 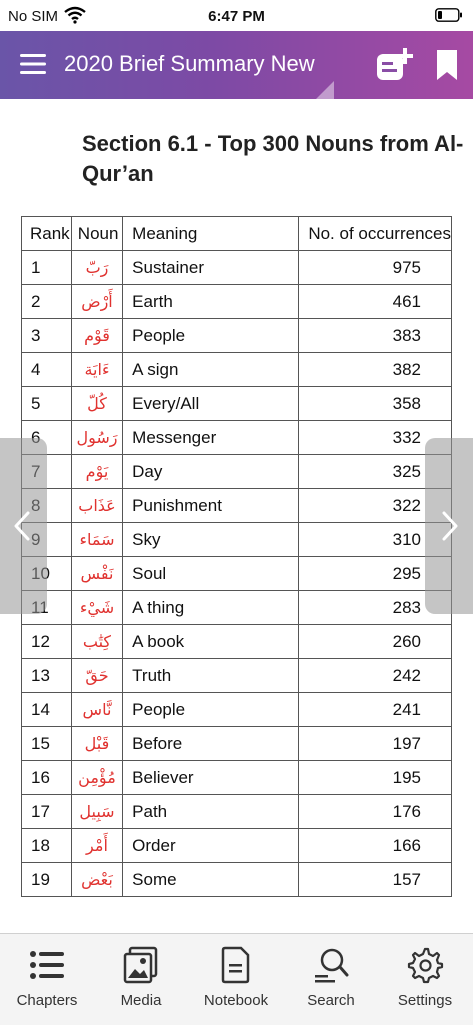 I want to click on table-row: 2 أَرْض Earth 461, so click(x=236, y=301).